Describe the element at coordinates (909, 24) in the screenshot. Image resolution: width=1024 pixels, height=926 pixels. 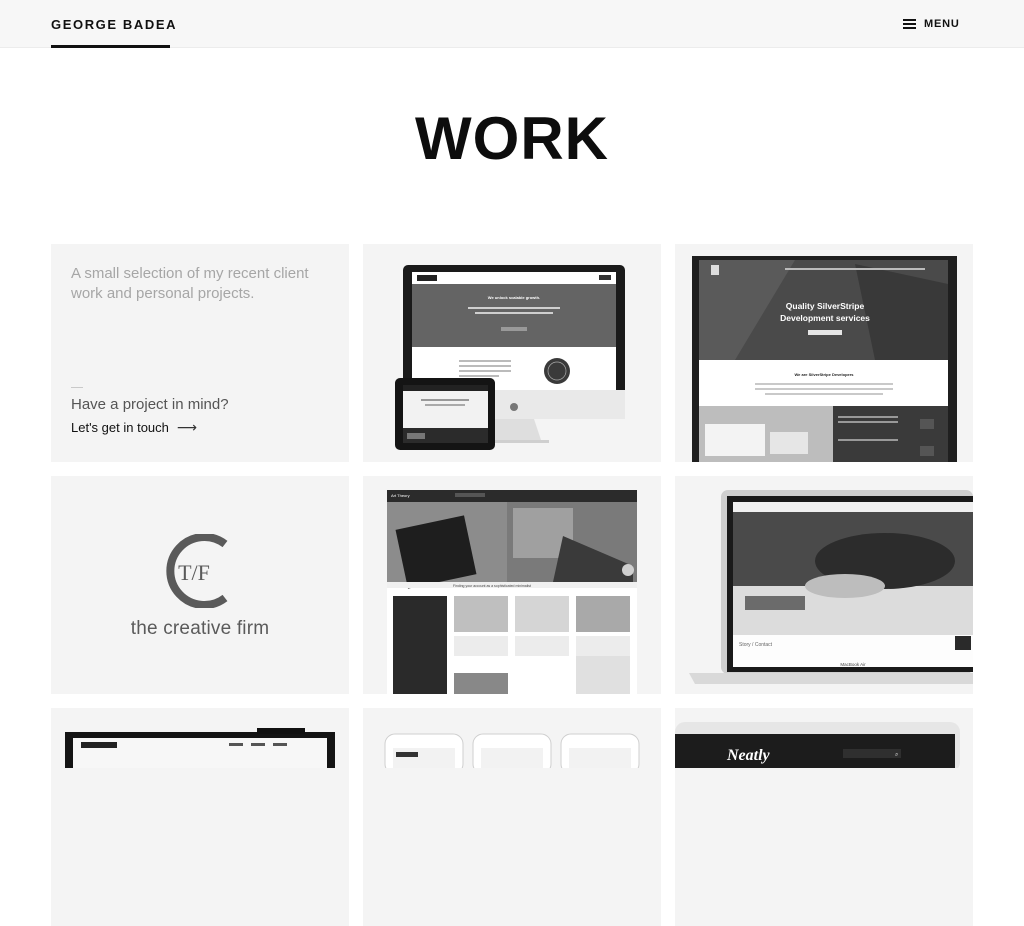
I see `hamburger-icon` at that location.